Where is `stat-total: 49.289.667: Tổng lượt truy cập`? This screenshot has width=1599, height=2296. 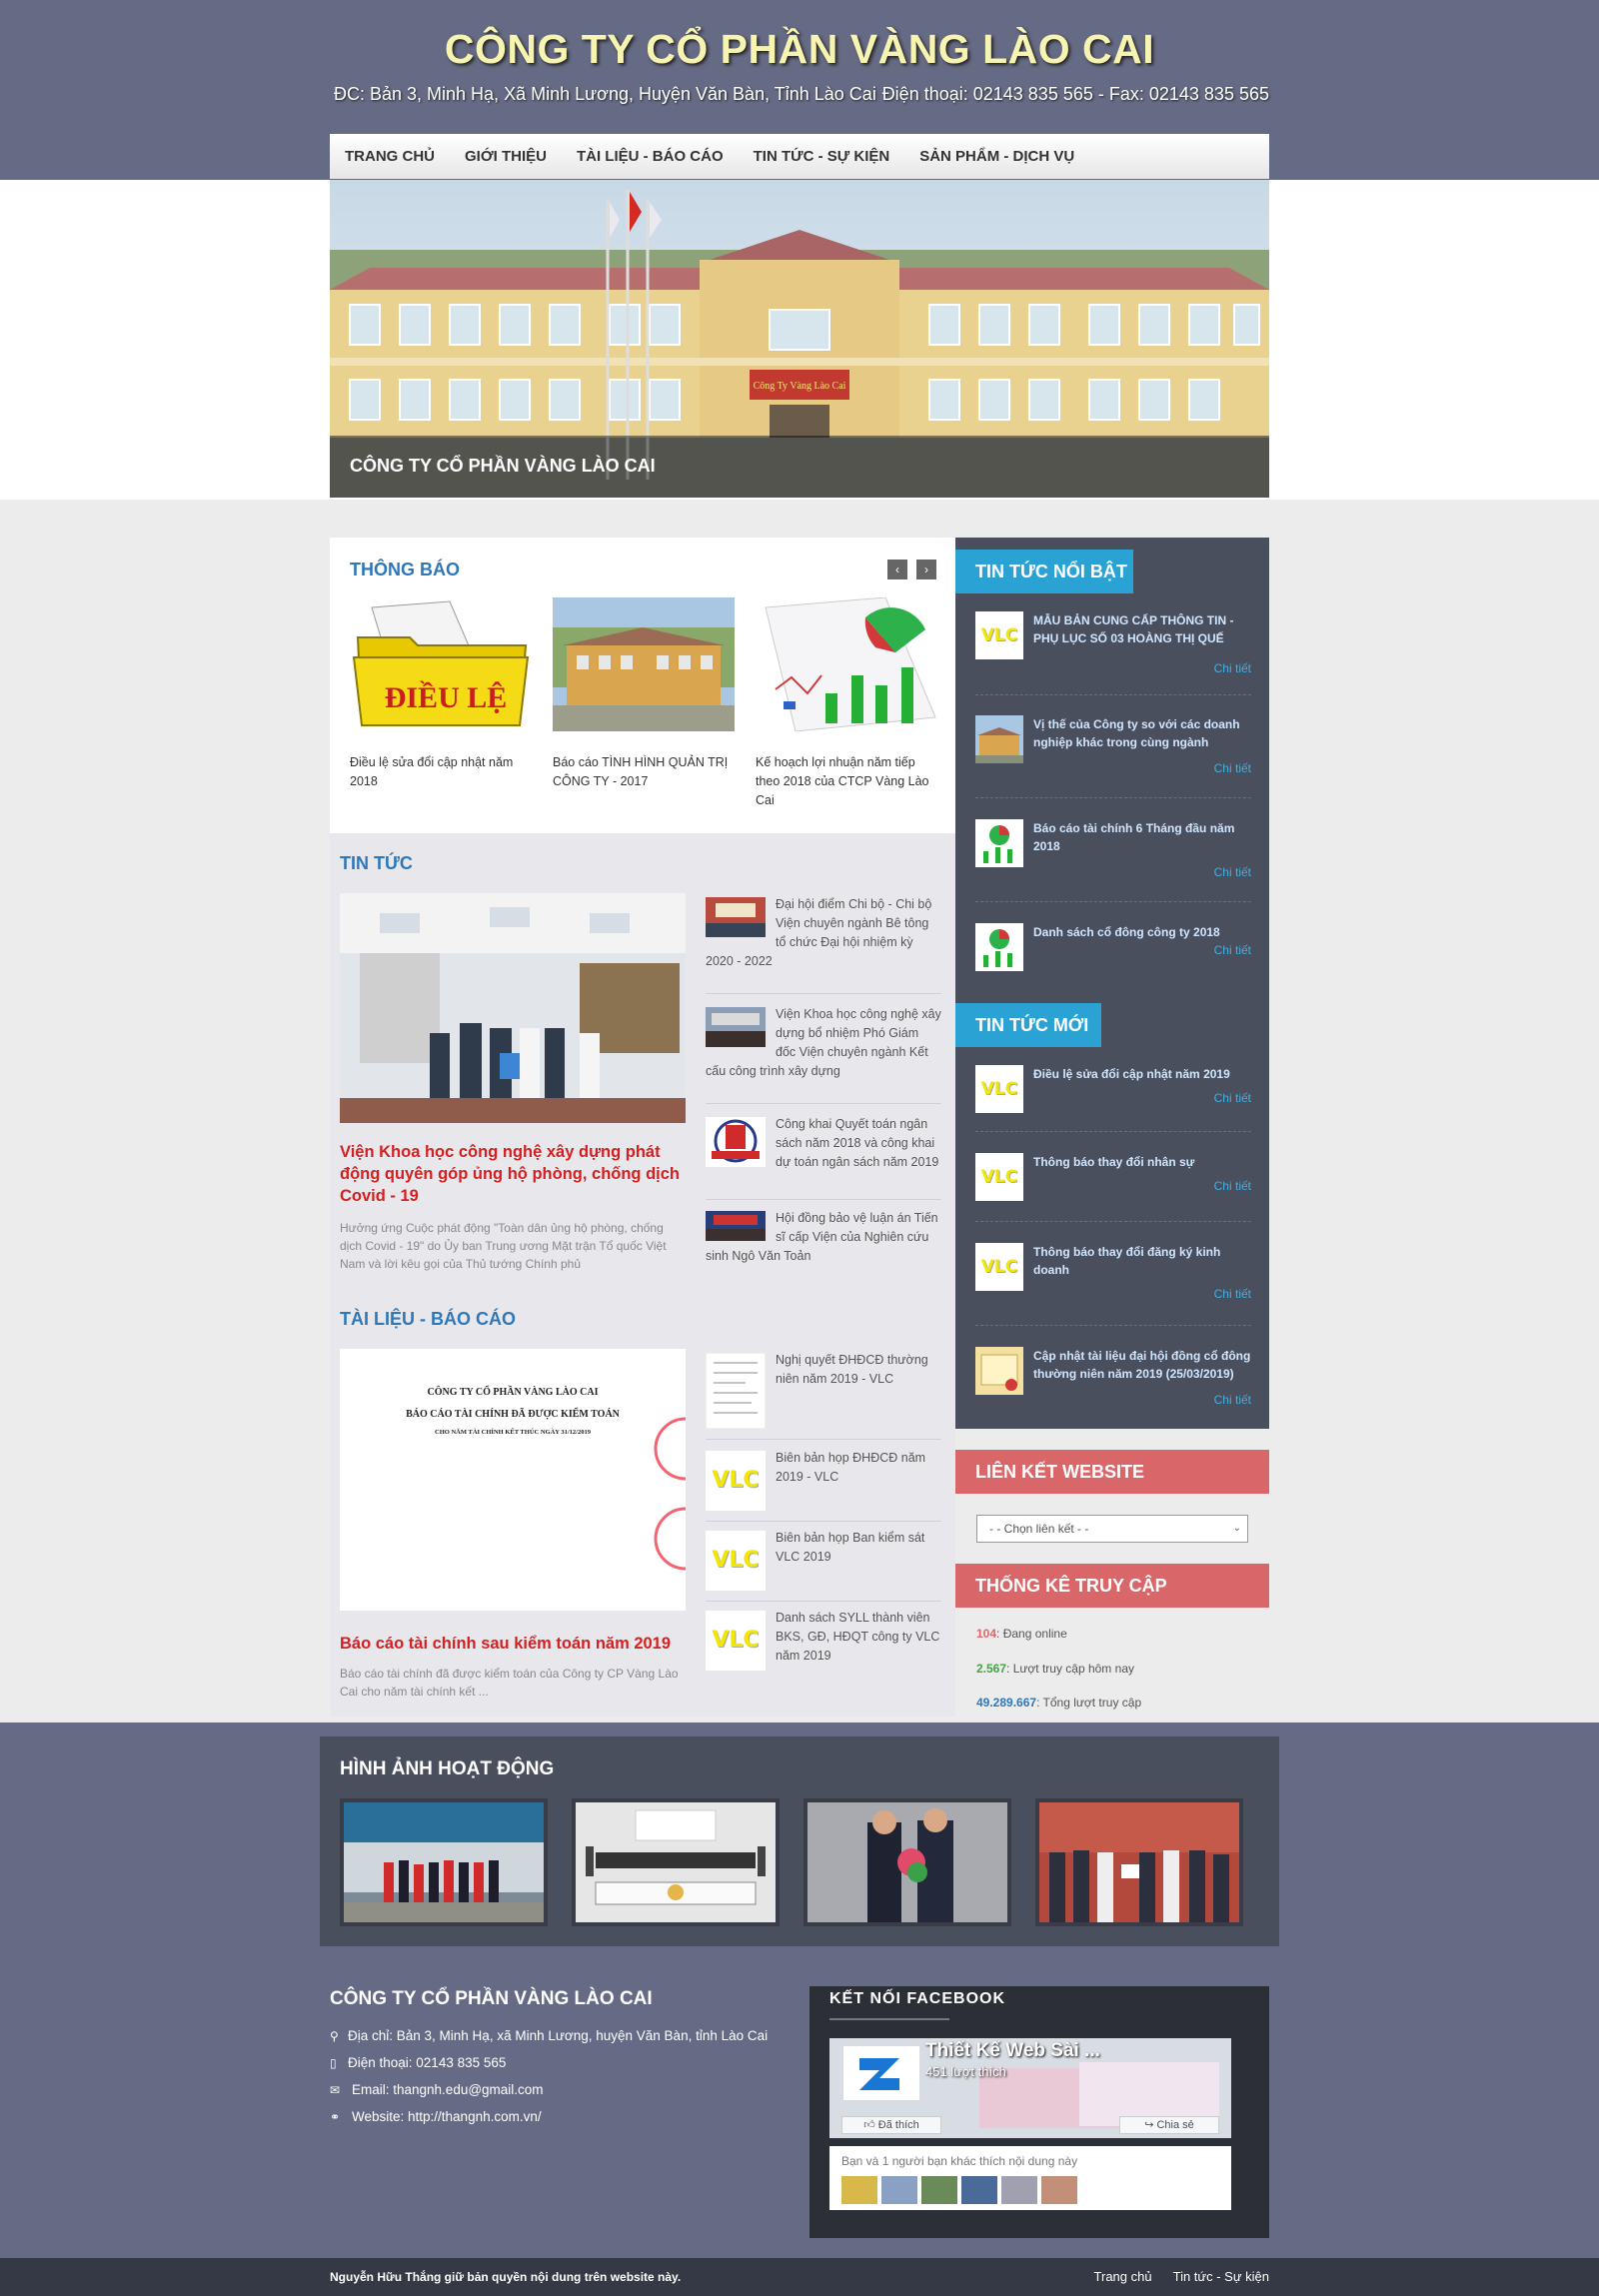
stat-total: 49.289.667: Tổng lượt truy cập is located at coordinates (1058, 1703).